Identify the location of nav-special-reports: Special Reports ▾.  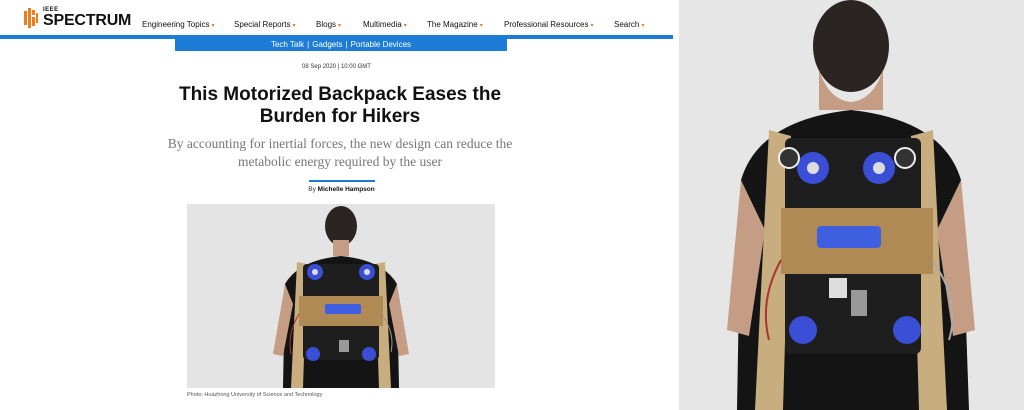
(265, 24).